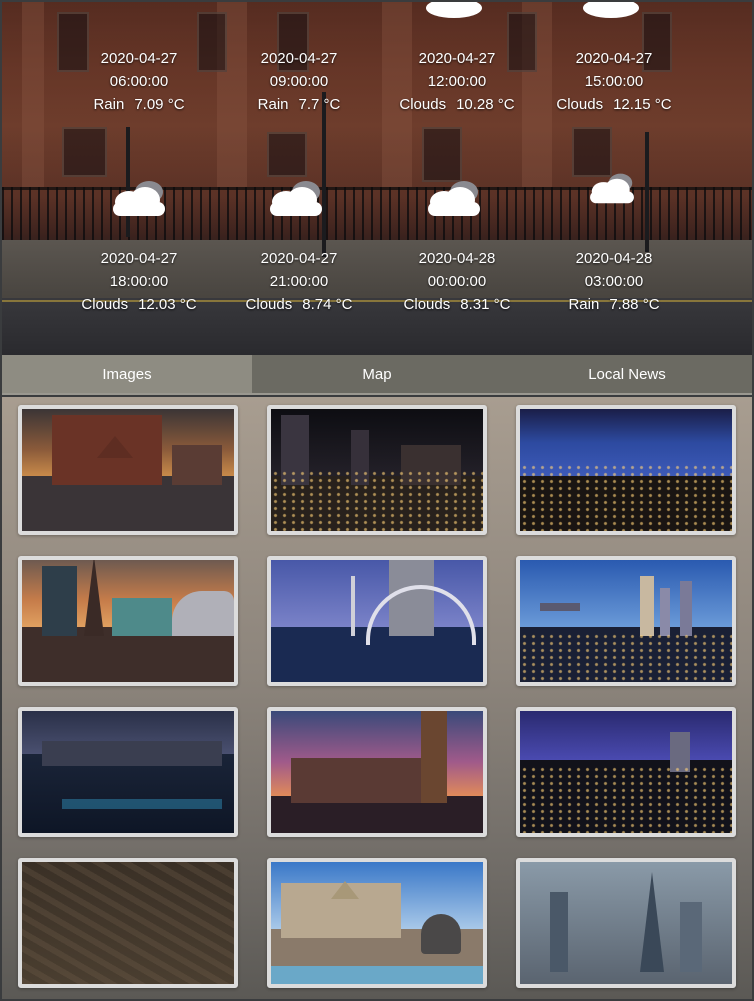  I want to click on tab-map: Map, so click(377, 374).